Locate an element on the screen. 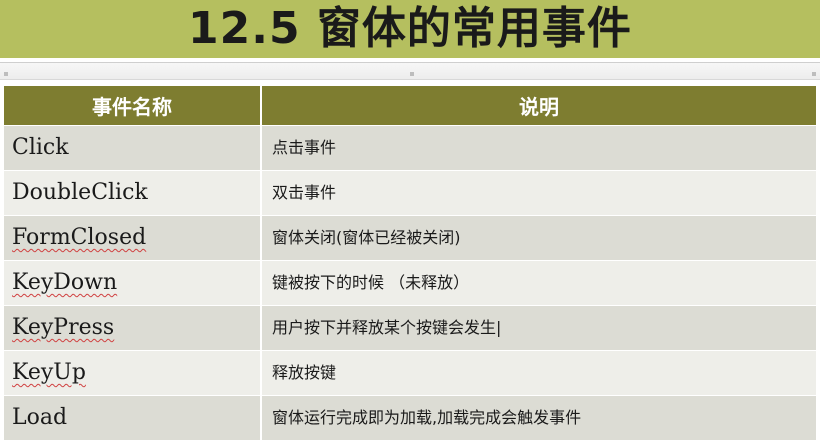 The image size is (820, 442). event-name: Click is located at coordinates (40, 147).